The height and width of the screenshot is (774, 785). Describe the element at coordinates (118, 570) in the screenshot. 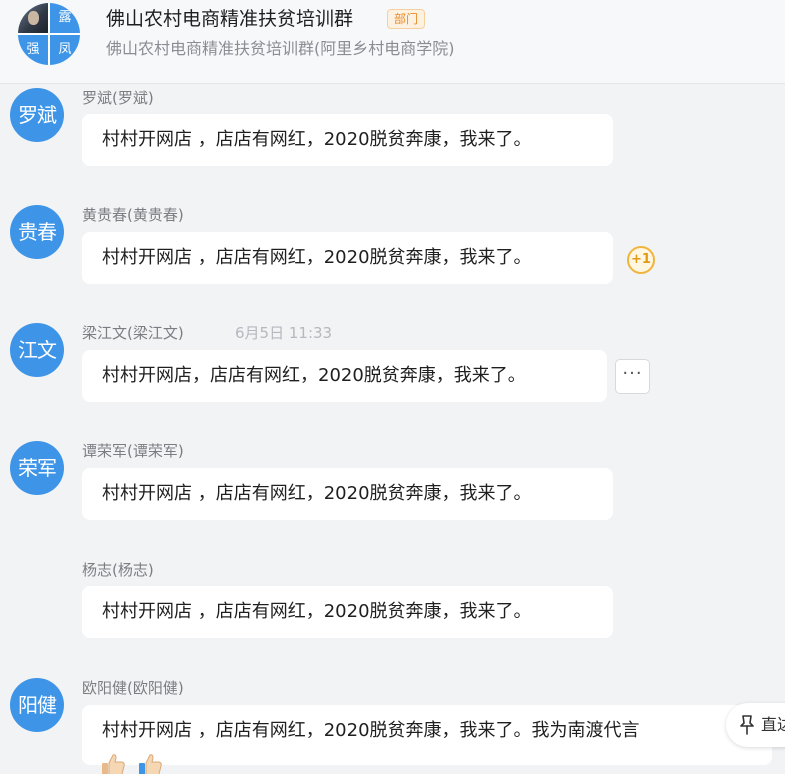

I see `sender-name: 杨志(杨志)` at that location.